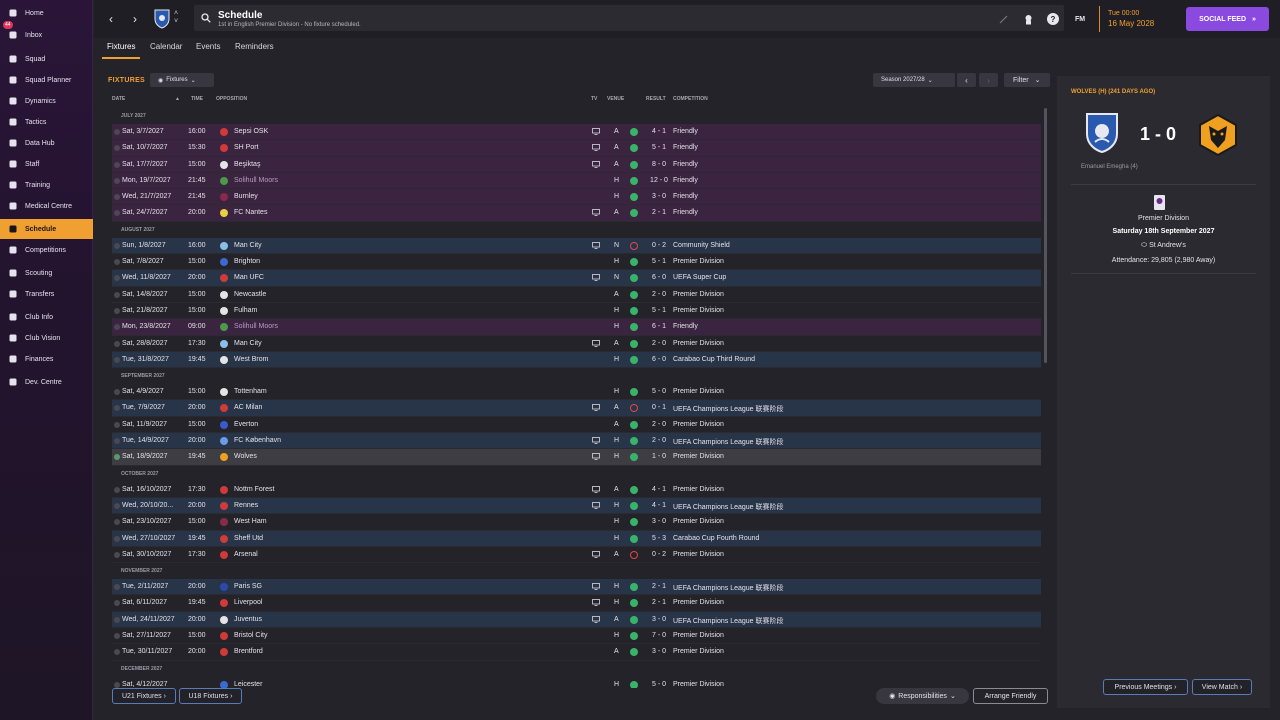 The height and width of the screenshot is (720, 1280). I want to click on sidebar-item-tactics: Tactics, so click(46, 122).